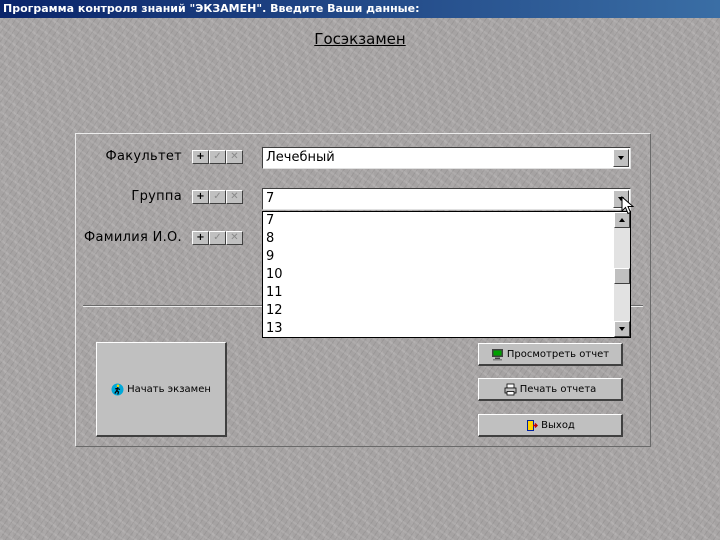  Describe the element at coordinates (446, 239) in the screenshot. I see `list-item: 8` at that location.